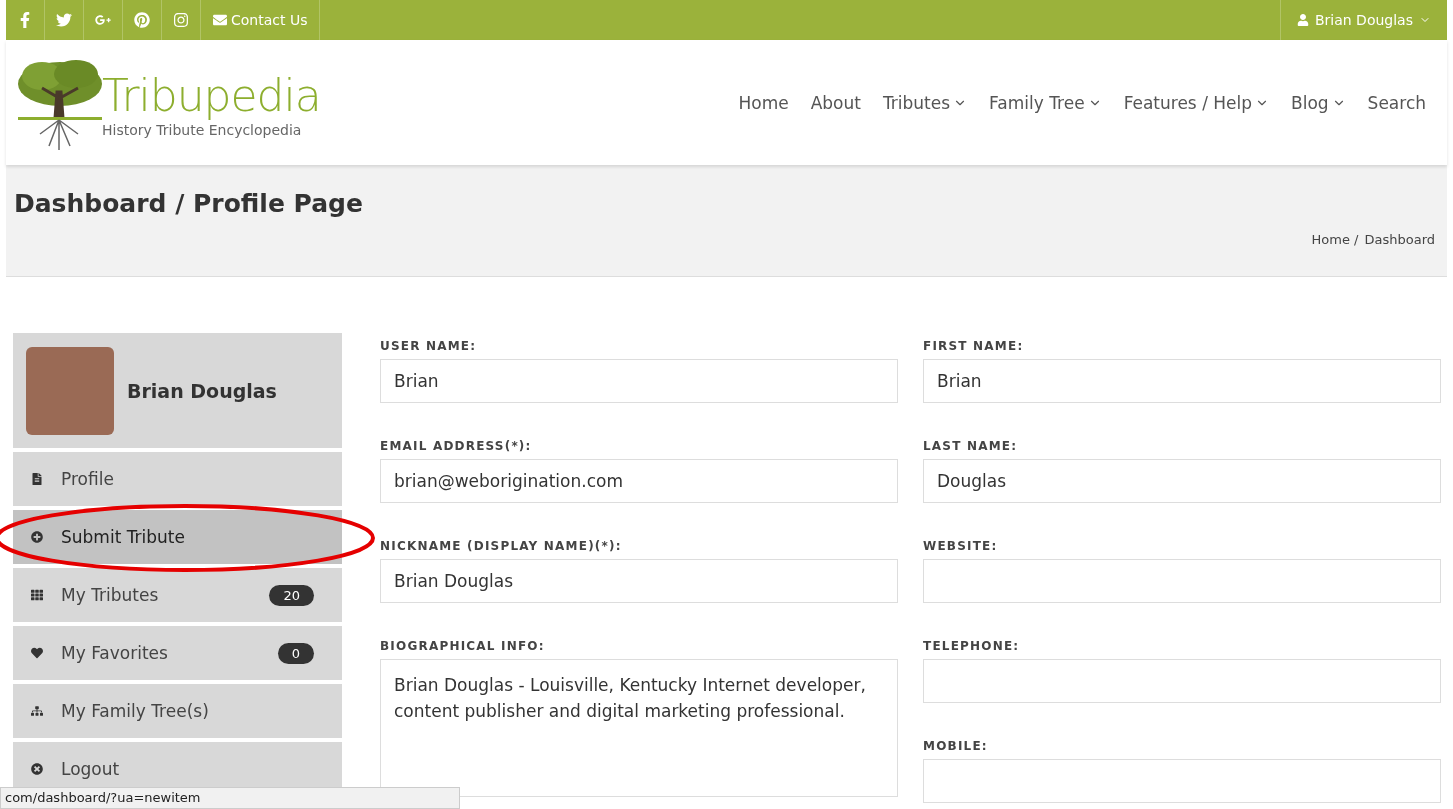 The height and width of the screenshot is (809, 1453). I want to click on input-field: Douglas, so click(1182, 481).